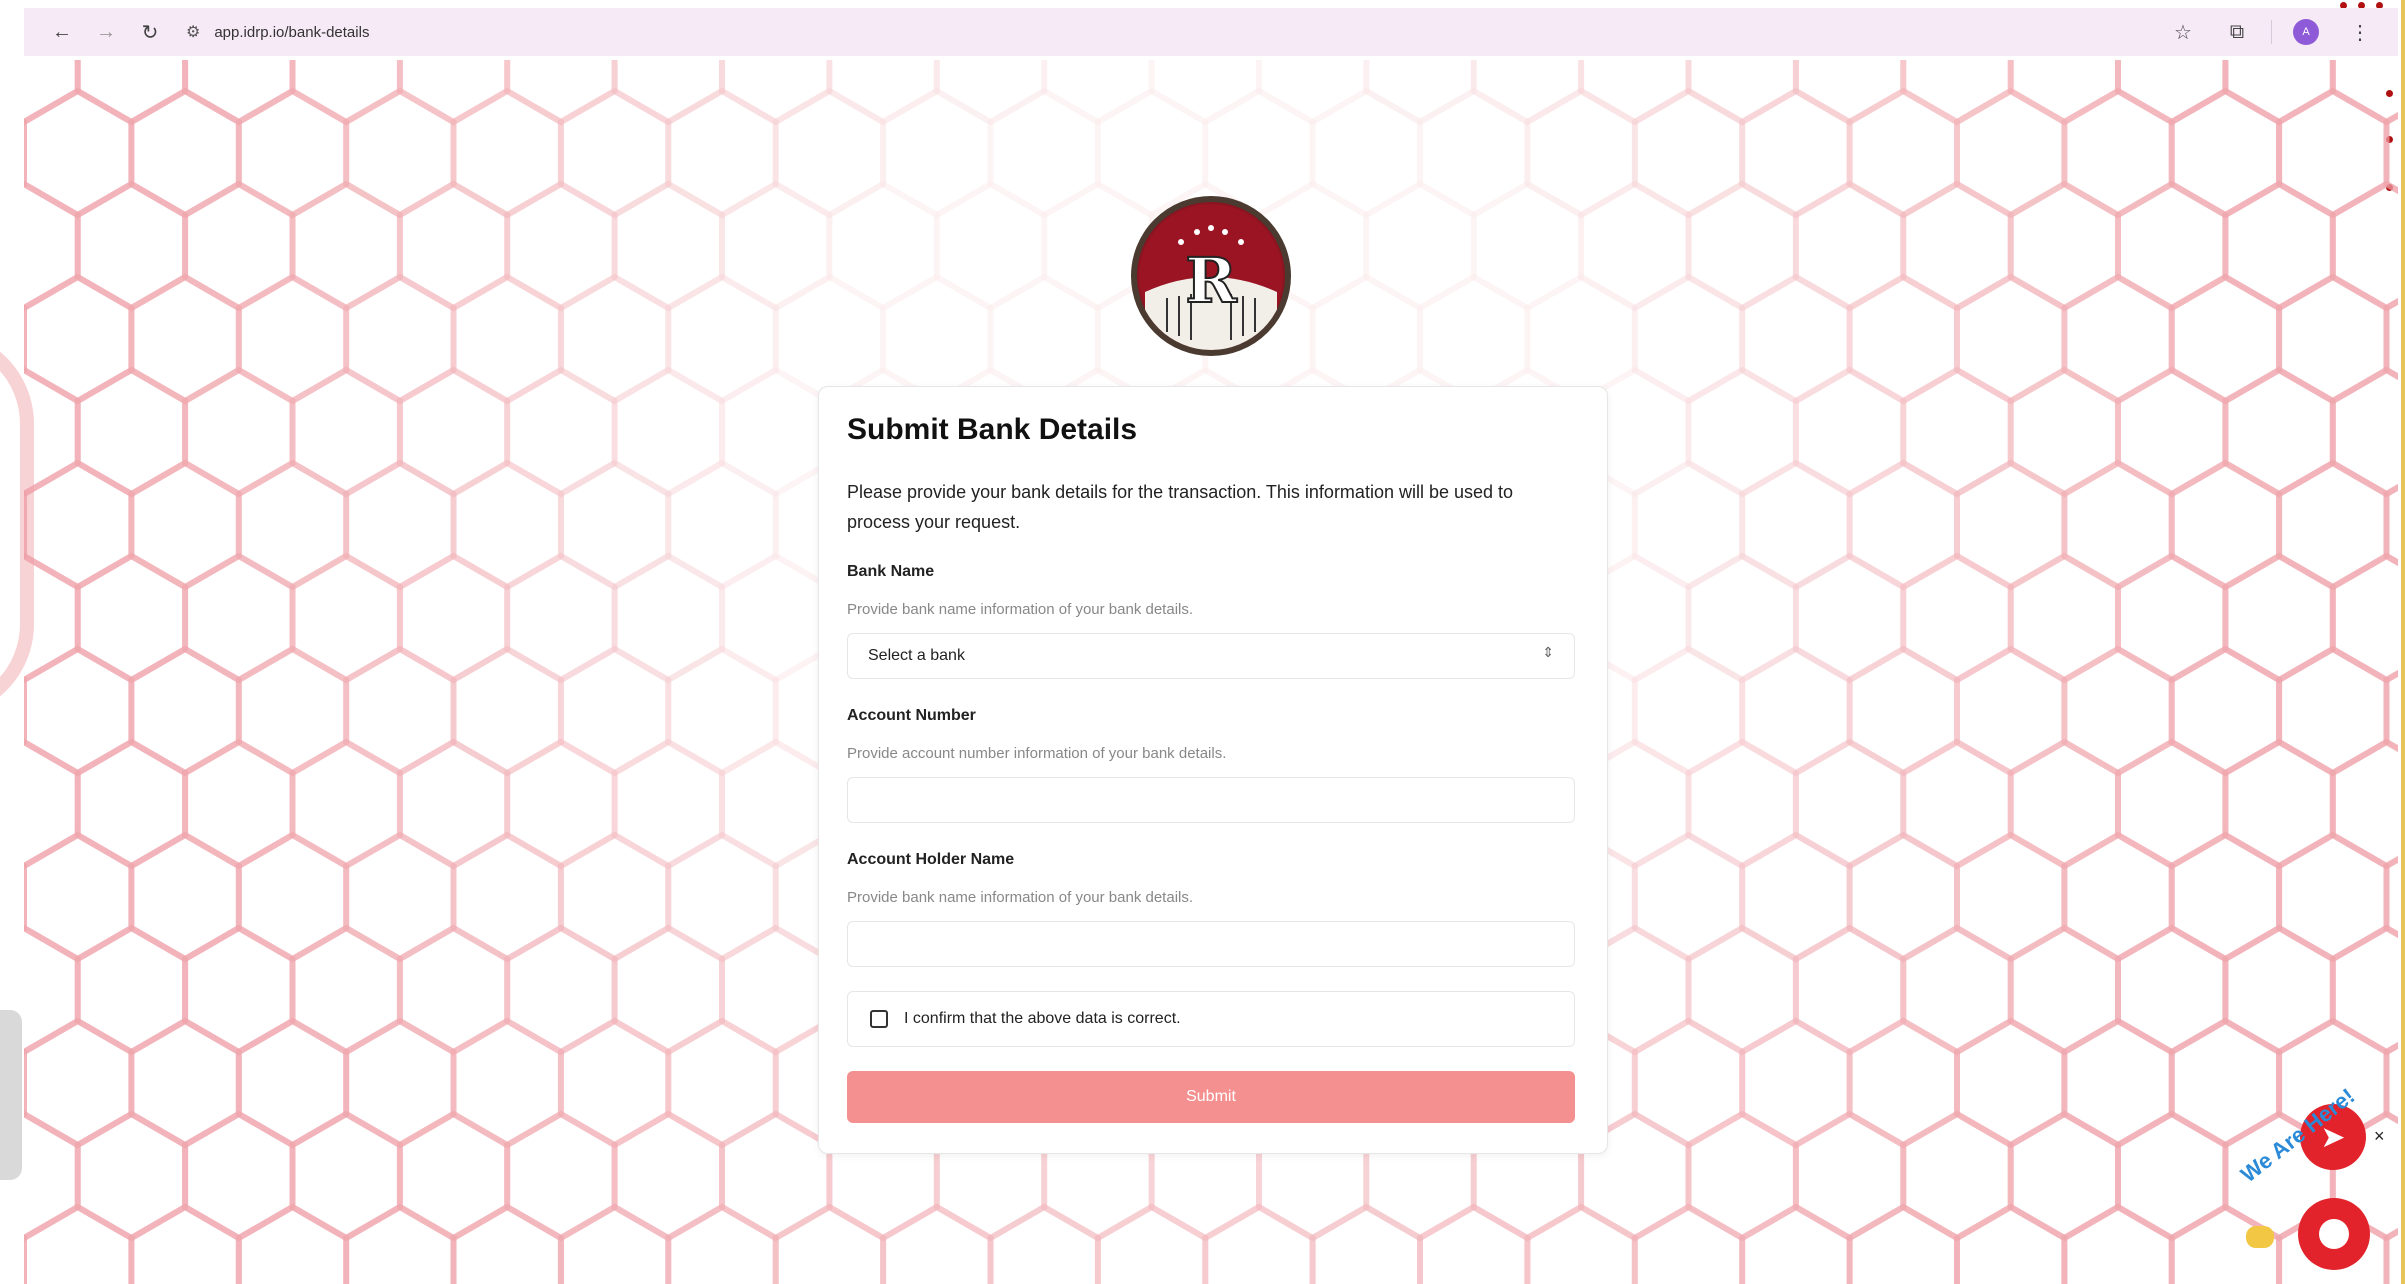  Describe the element at coordinates (2334, 1234) in the screenshot. I see `chat-icon` at that location.